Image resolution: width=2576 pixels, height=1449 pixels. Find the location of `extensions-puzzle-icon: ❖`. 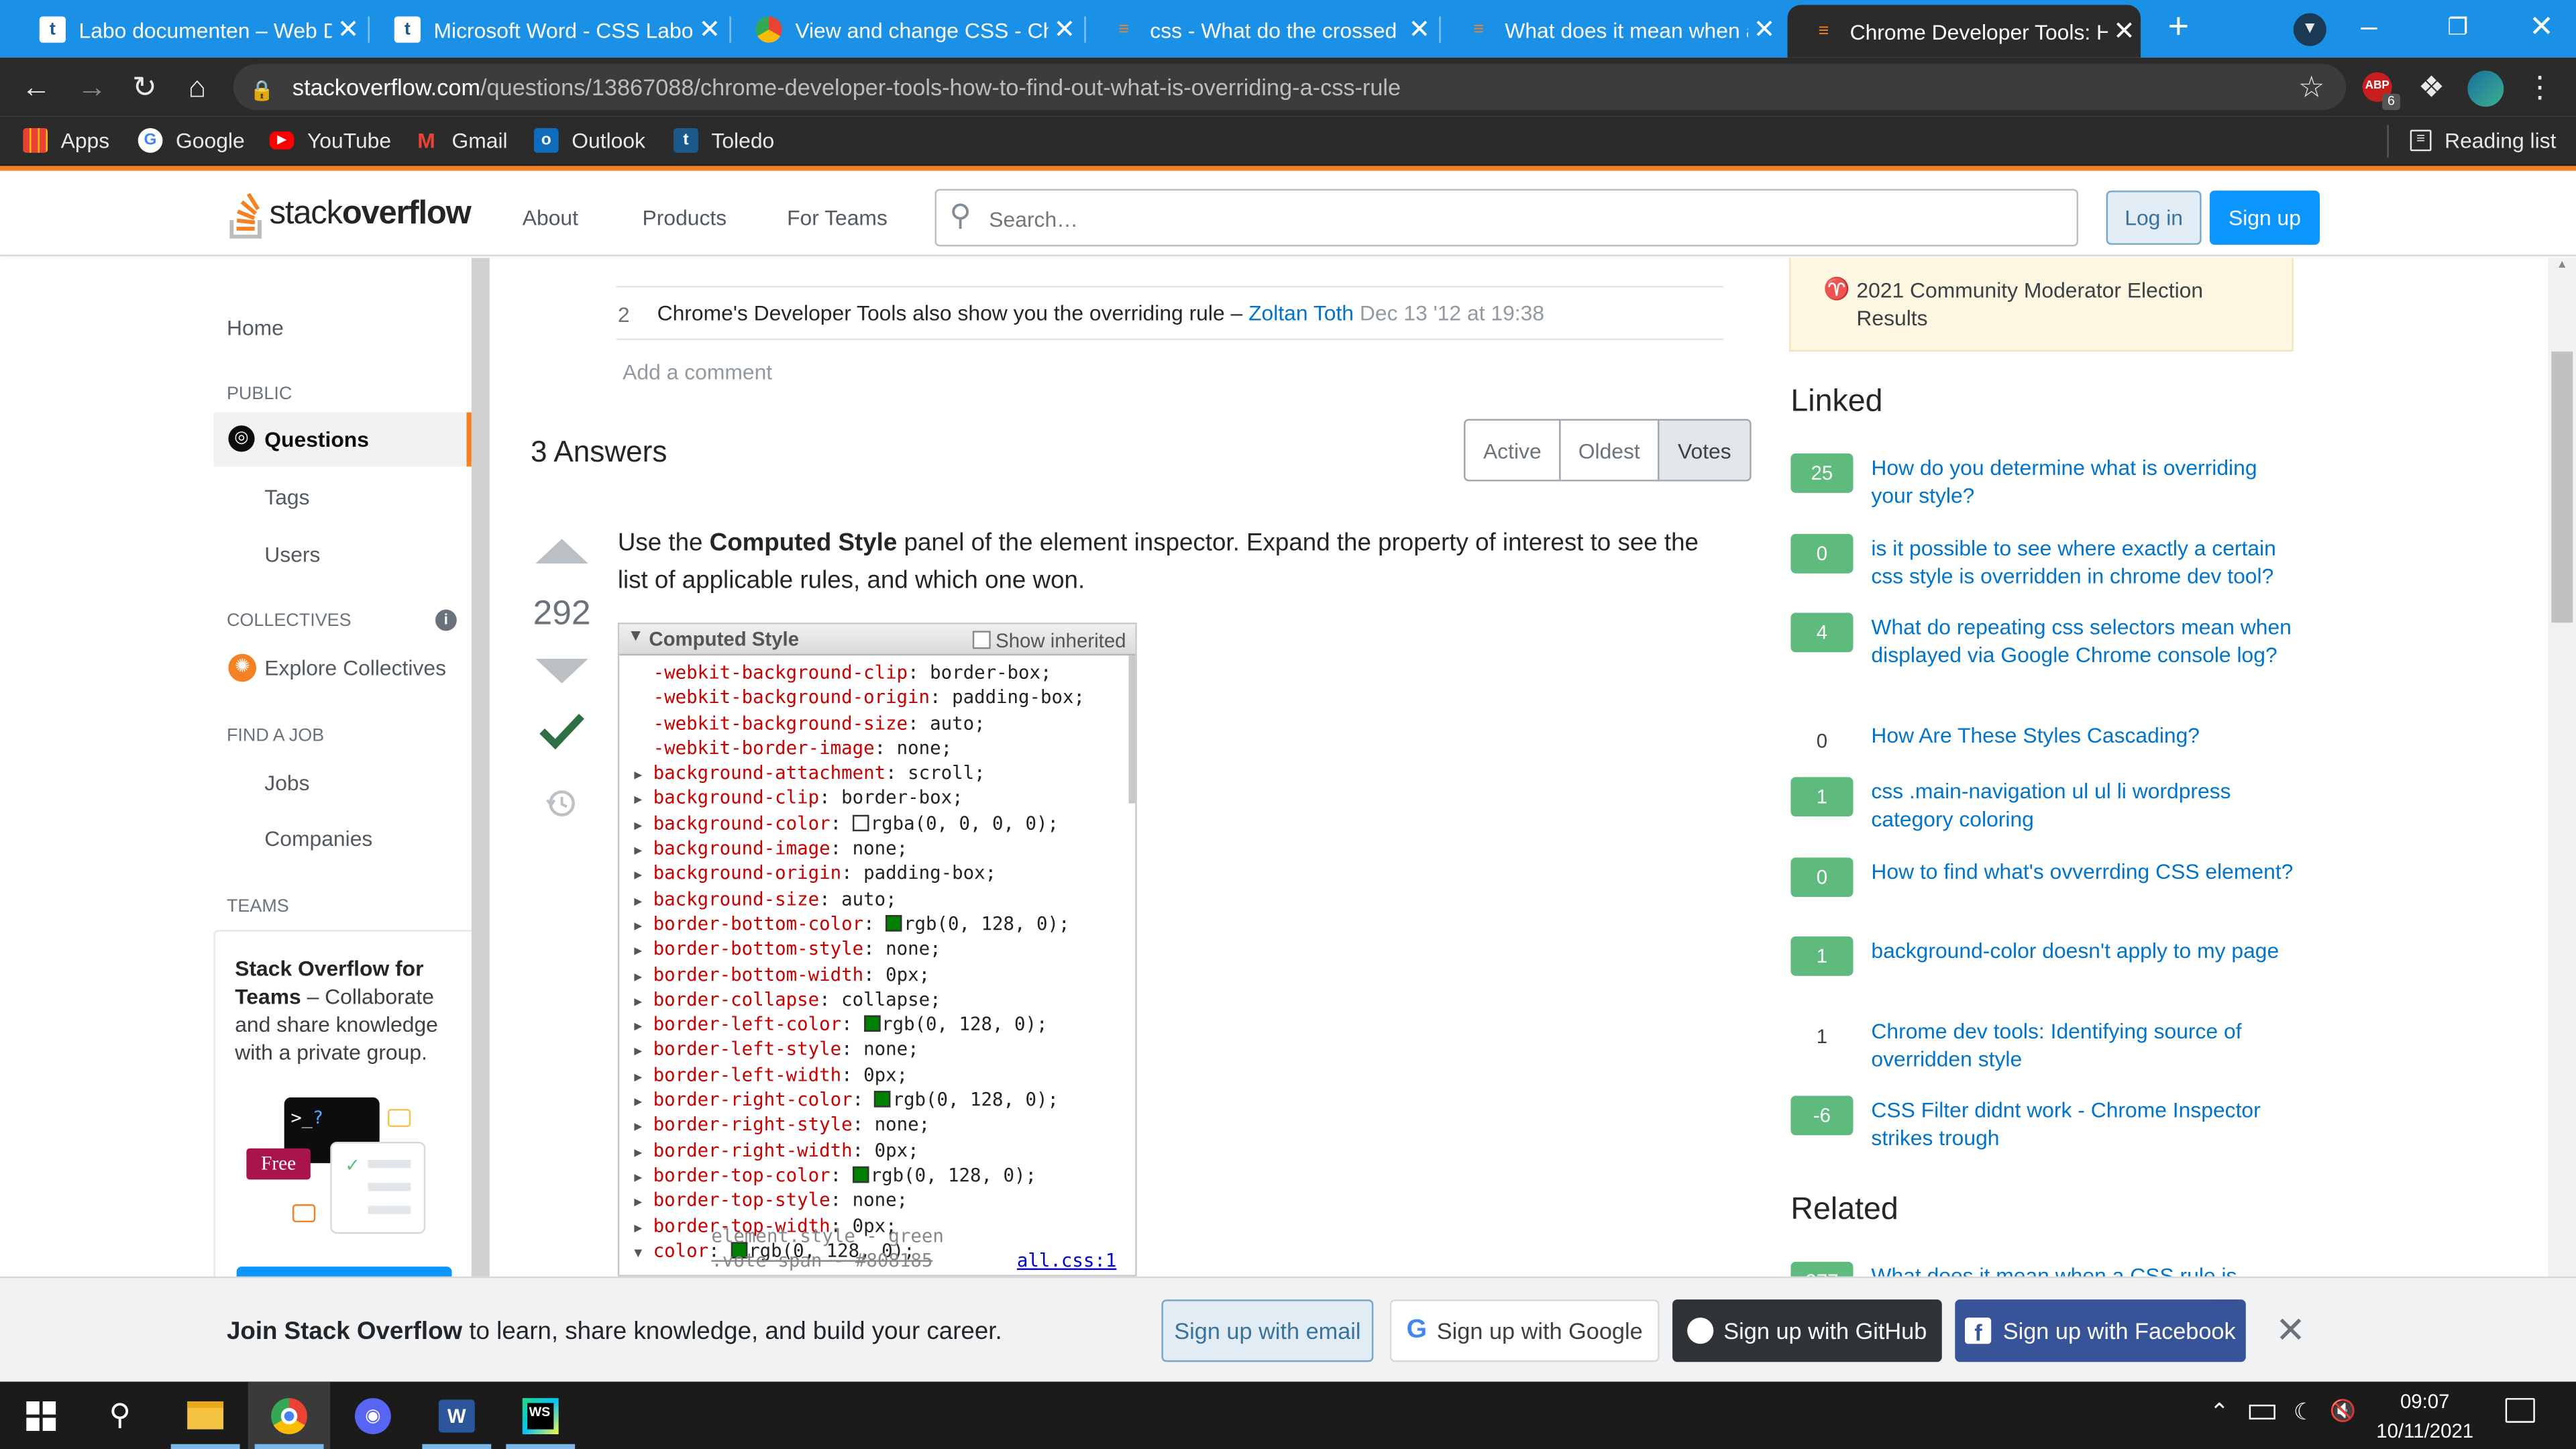

extensions-puzzle-icon: ❖ is located at coordinates (2431, 86).